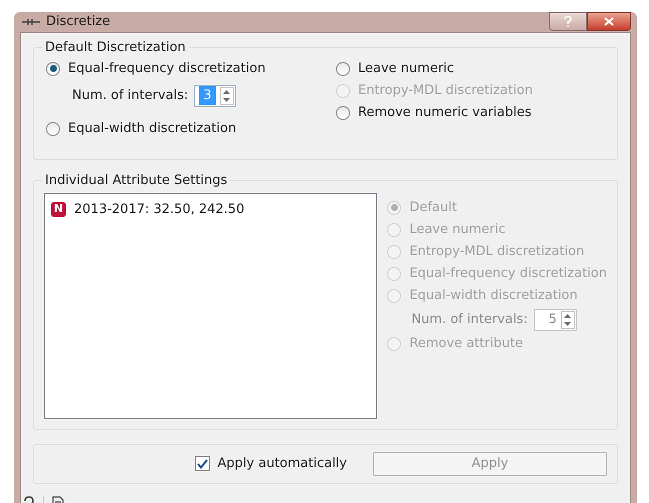 This screenshot has height=503, width=649. I want to click on checkbox, so click(202, 463).